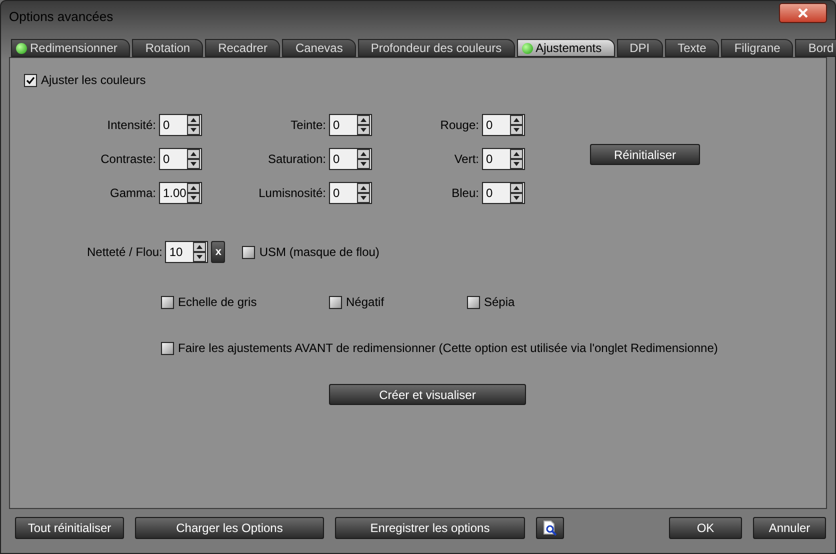 This screenshot has width=836, height=554. What do you see at coordinates (297, 159) in the screenshot?
I see `field-label: Saturation:` at bounding box center [297, 159].